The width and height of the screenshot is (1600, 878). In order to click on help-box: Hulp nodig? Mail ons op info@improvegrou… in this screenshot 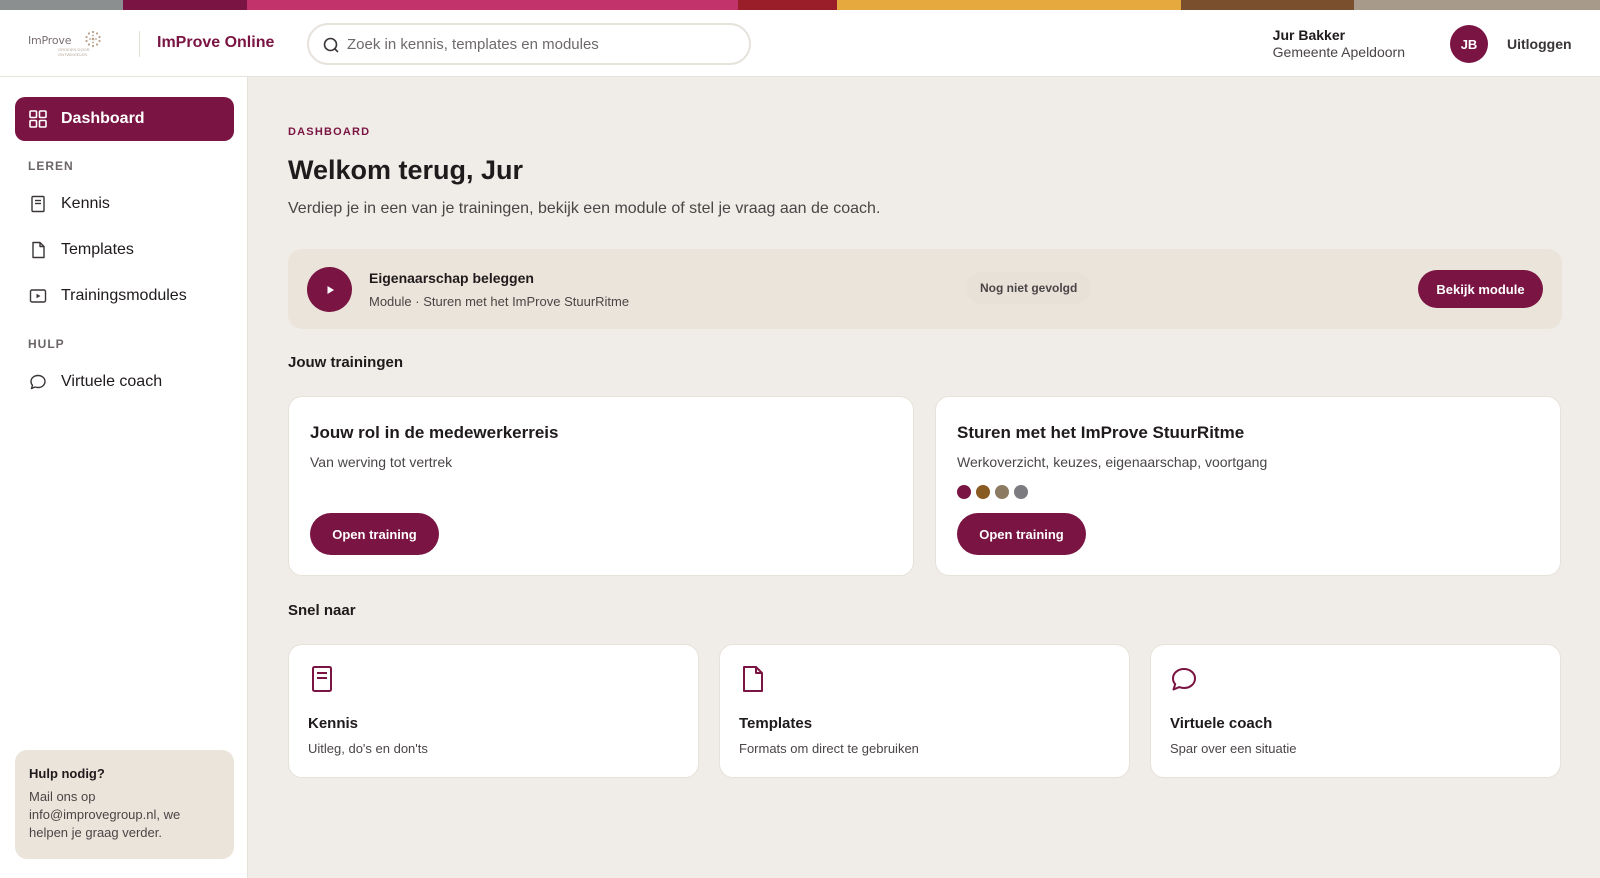, I will do `click(124, 804)`.